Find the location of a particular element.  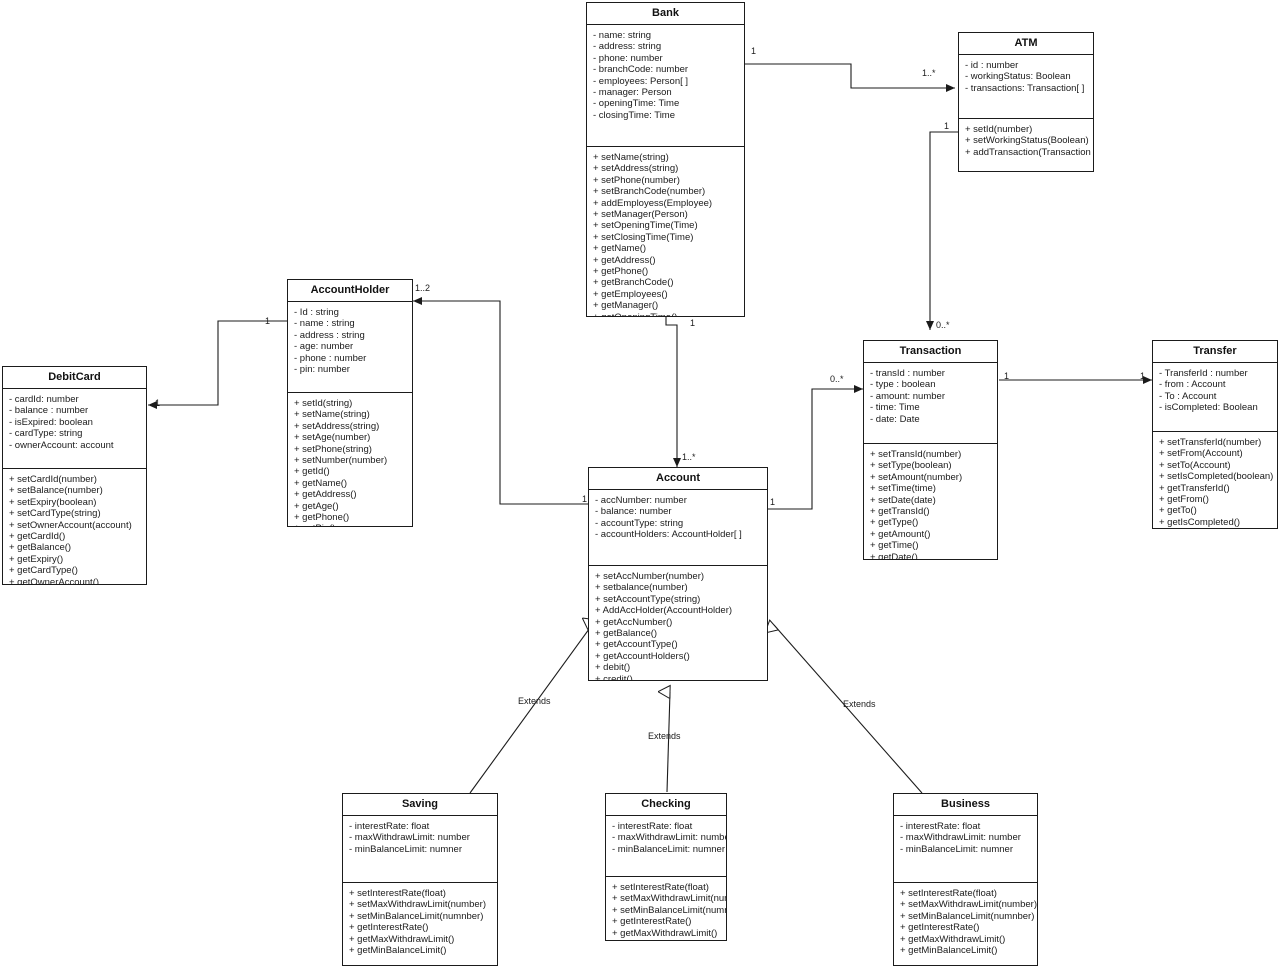

attribute-line: - workingStatus: Boolean is located at coordinates (1018, 77).